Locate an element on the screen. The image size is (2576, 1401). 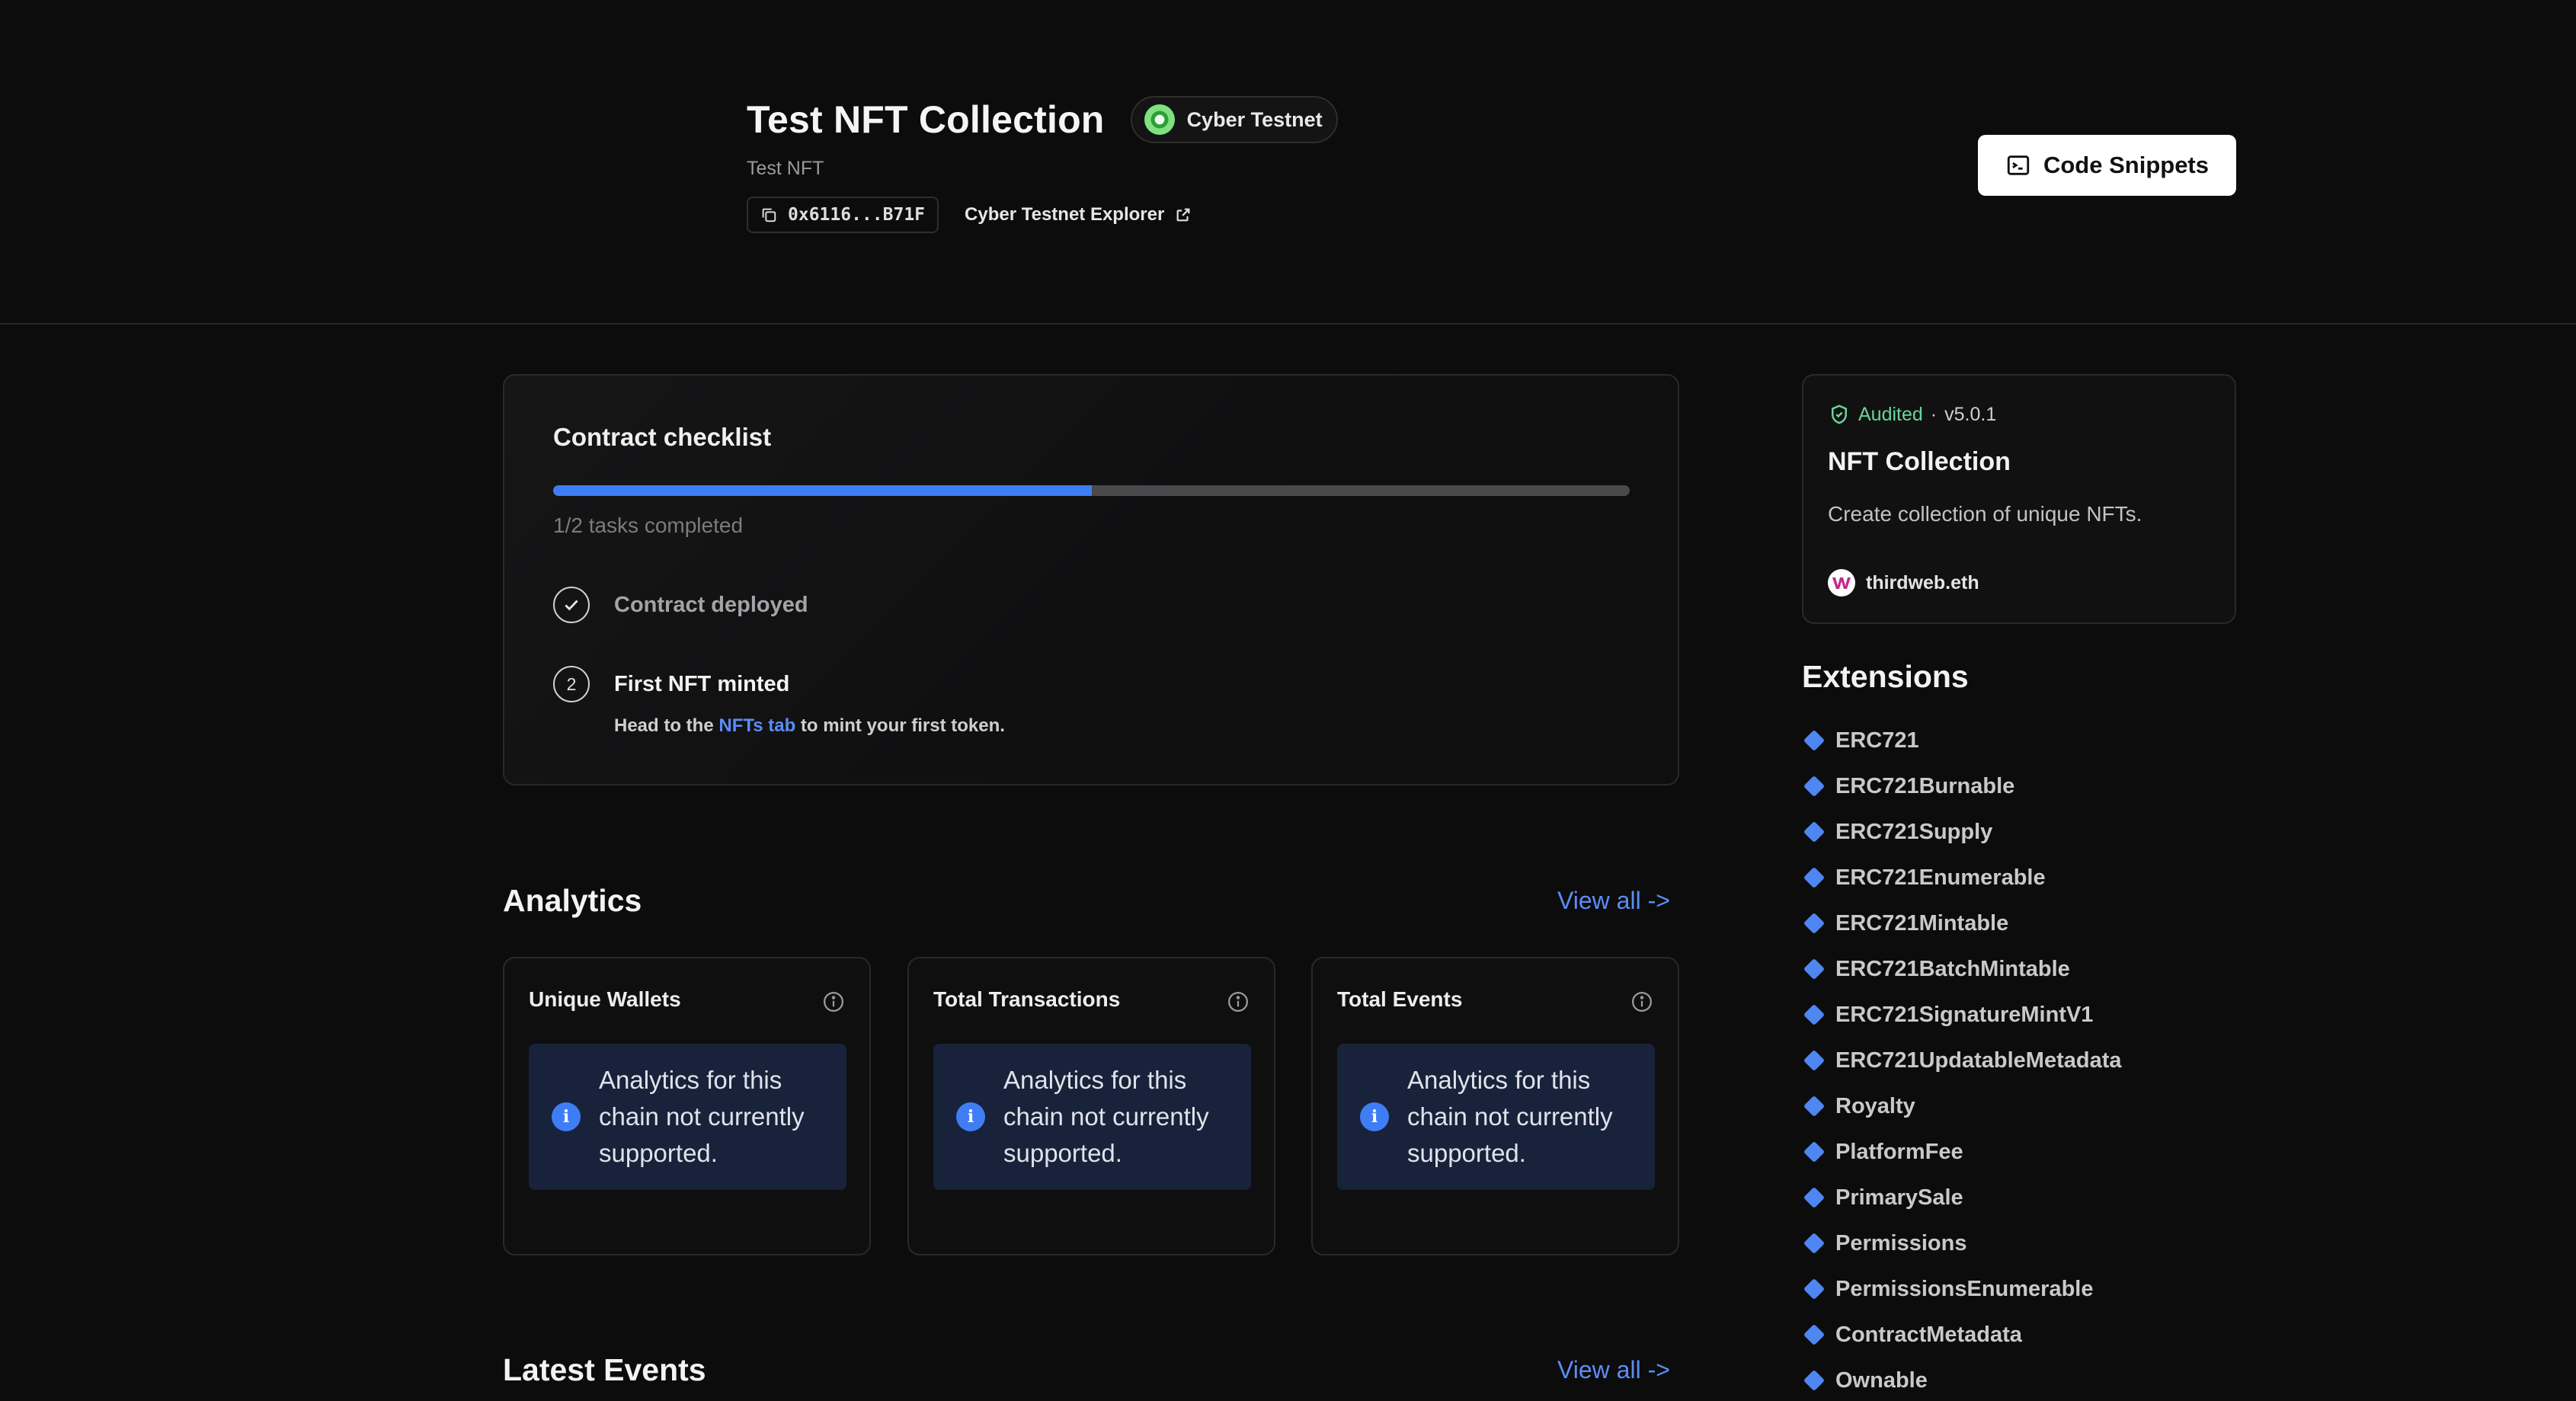
publisher: thirdweb.eth is located at coordinates (1903, 583).